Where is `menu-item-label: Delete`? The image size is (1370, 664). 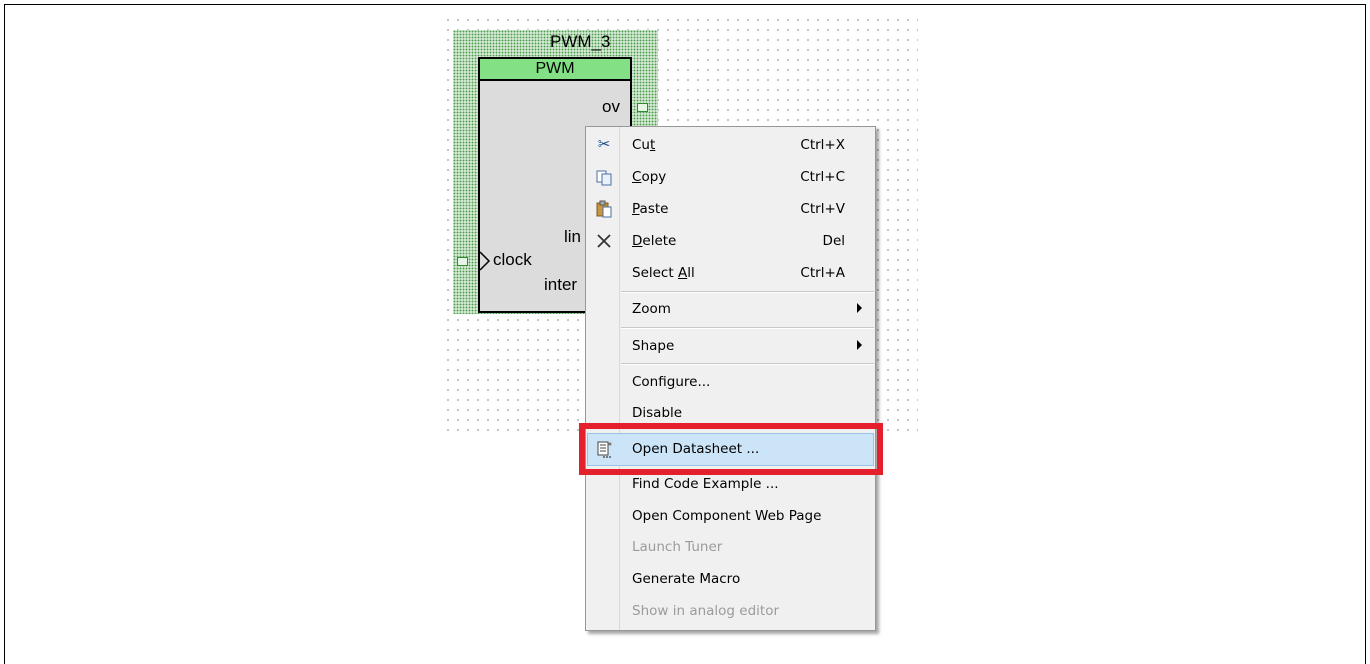
menu-item-label: Delete is located at coordinates (654, 241).